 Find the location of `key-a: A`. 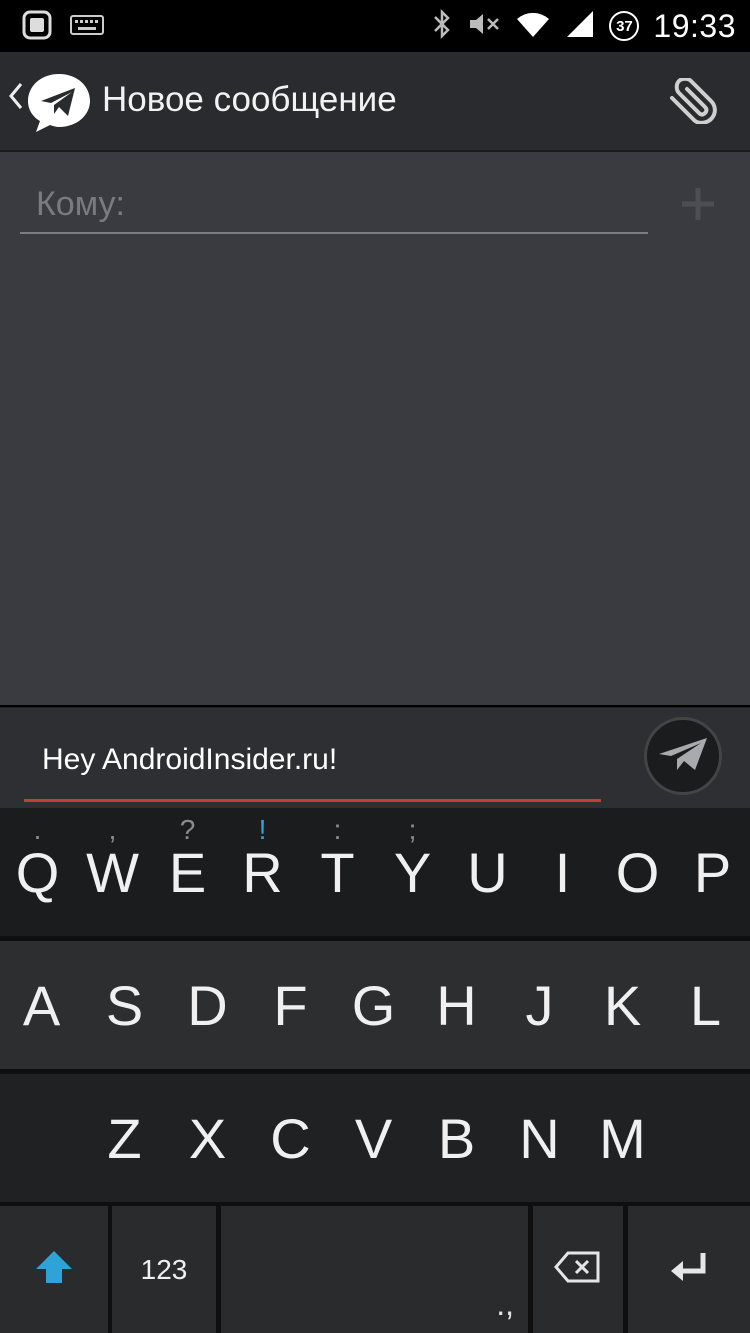

key-a: A is located at coordinates (41, 1005).